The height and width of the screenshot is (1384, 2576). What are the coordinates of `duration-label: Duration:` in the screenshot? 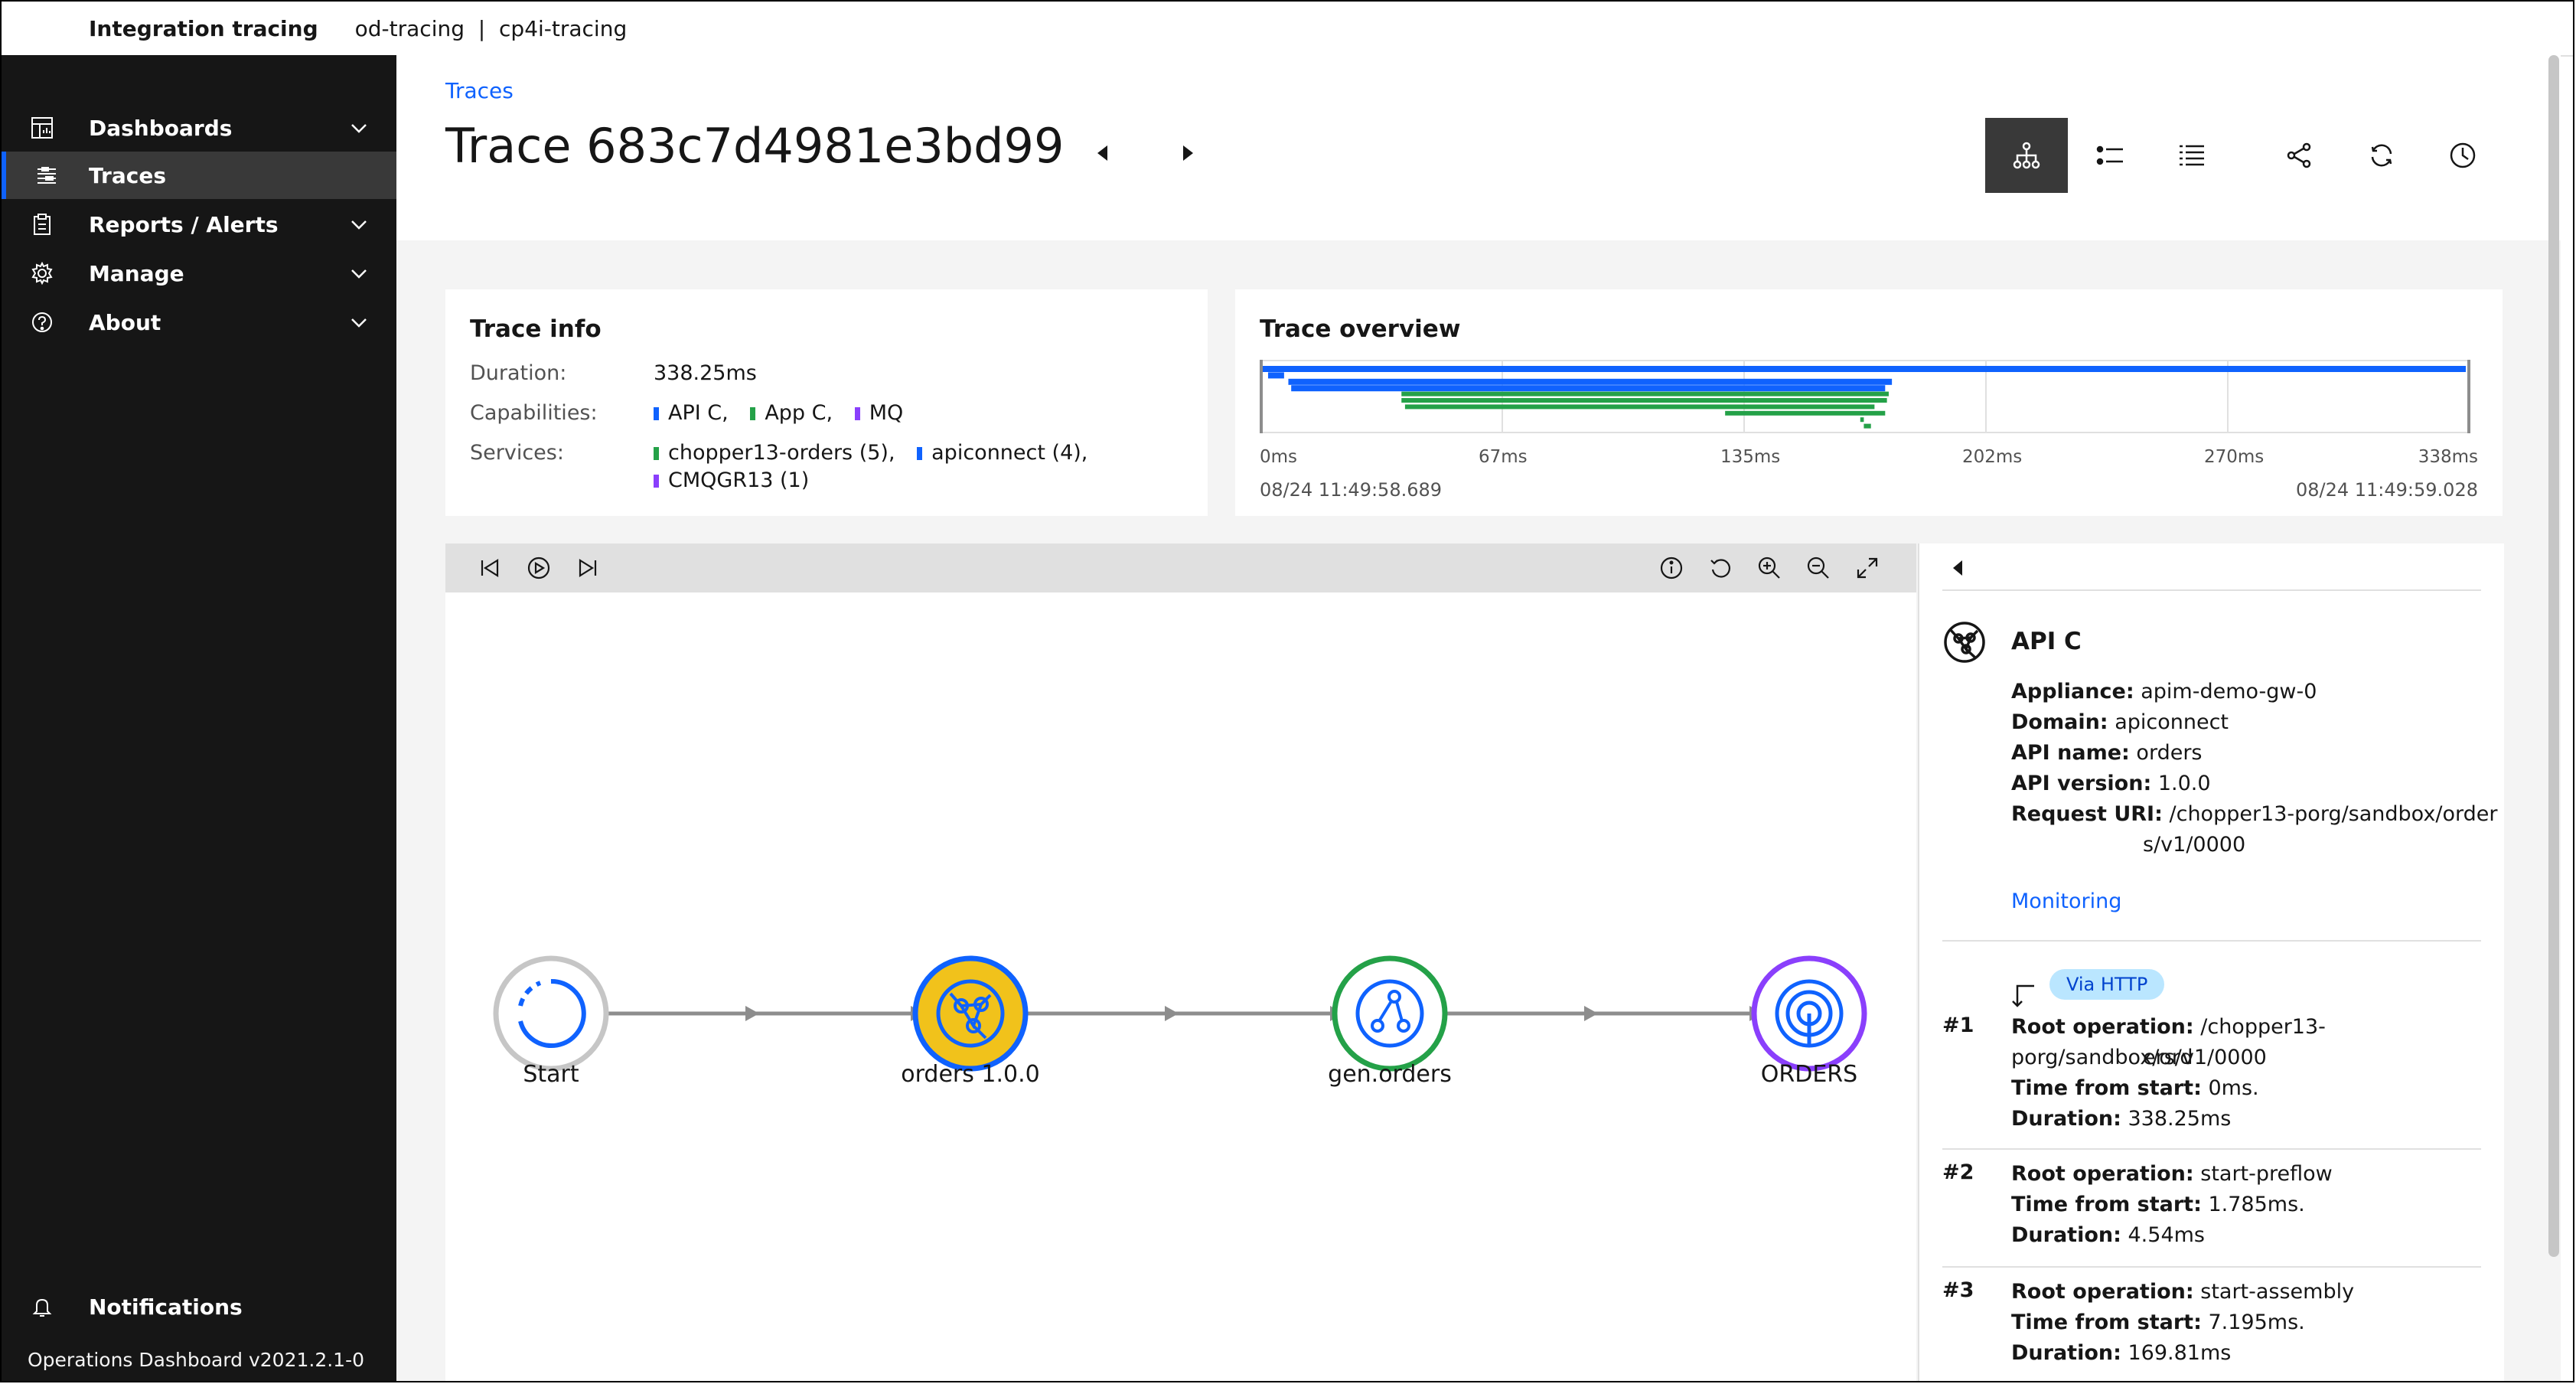 It's located at (518, 373).